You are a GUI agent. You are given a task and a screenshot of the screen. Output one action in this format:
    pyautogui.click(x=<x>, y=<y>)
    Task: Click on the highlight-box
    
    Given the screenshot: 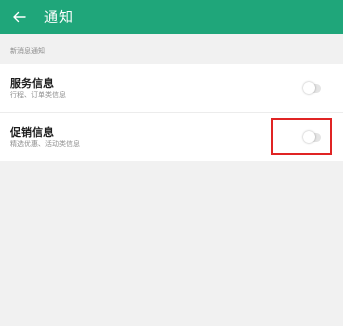 What is the action you would take?
    pyautogui.click(x=301, y=136)
    